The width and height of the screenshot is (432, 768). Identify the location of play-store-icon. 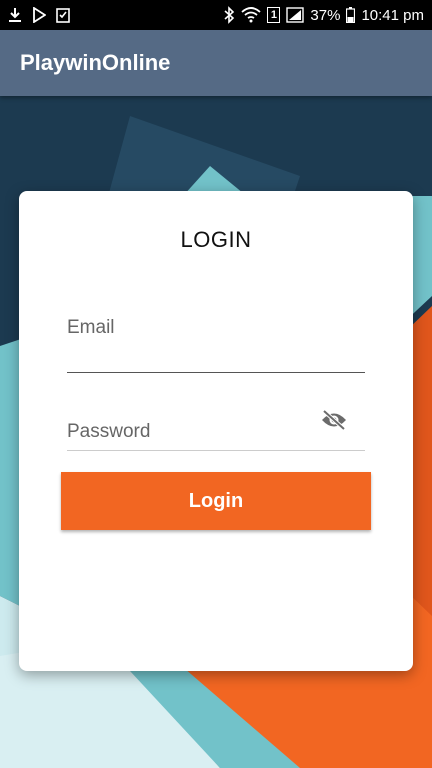
(39, 15).